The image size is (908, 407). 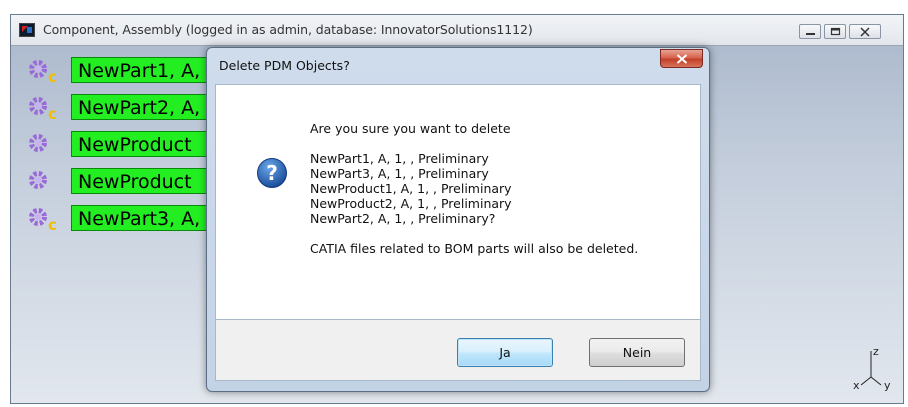 I want to click on tree-item: c NewPart3, A,, so click(x=125, y=218).